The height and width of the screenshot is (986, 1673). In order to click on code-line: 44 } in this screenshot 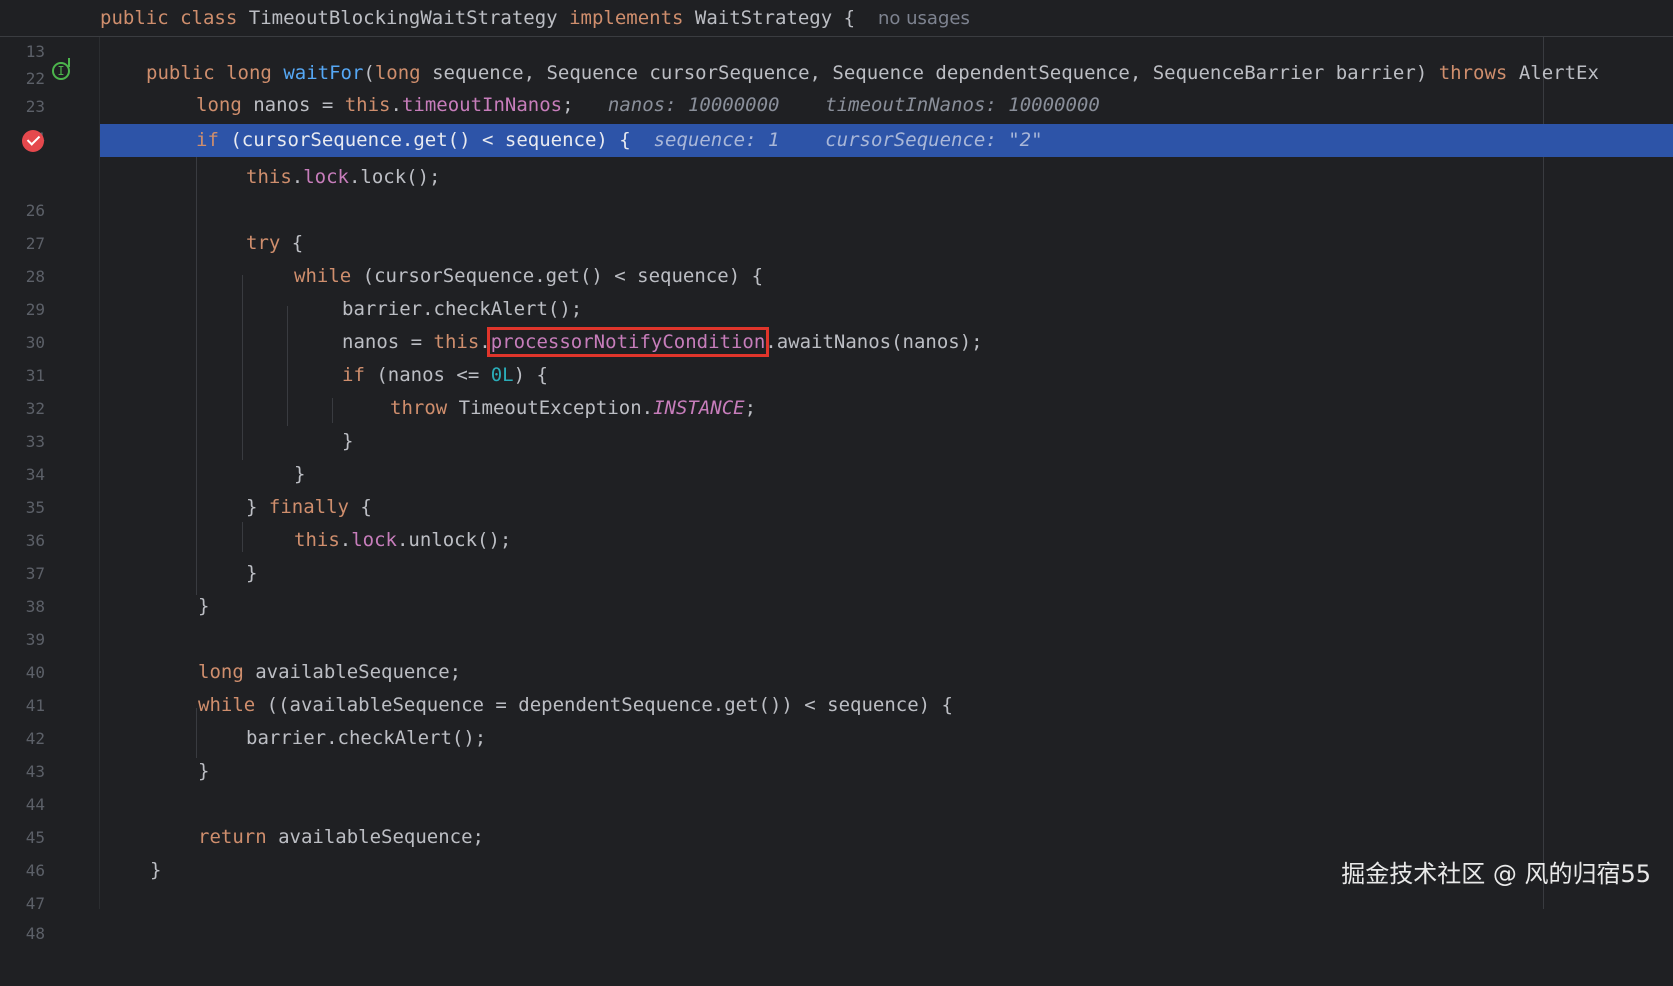, I will do `click(836, 784)`.